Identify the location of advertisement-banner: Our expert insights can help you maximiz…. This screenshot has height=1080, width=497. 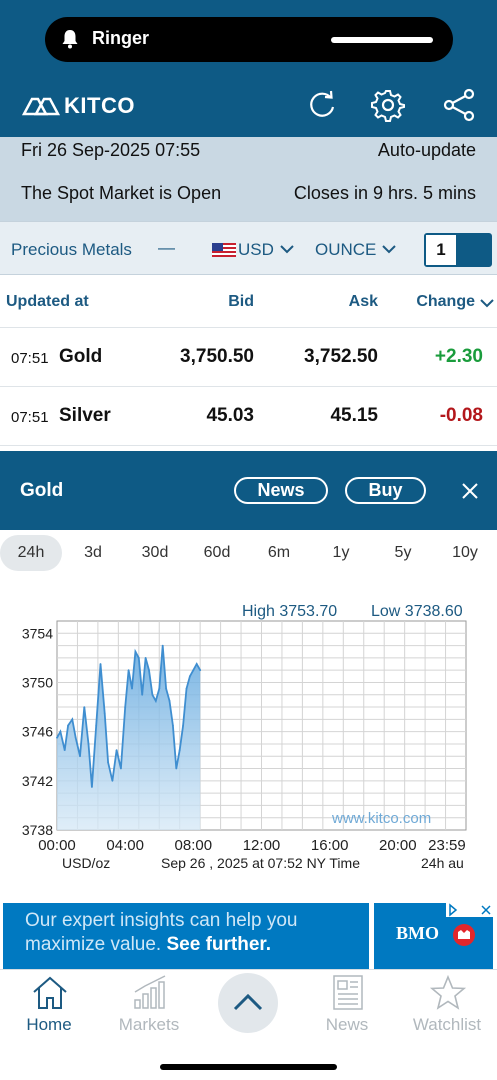
(248, 936).